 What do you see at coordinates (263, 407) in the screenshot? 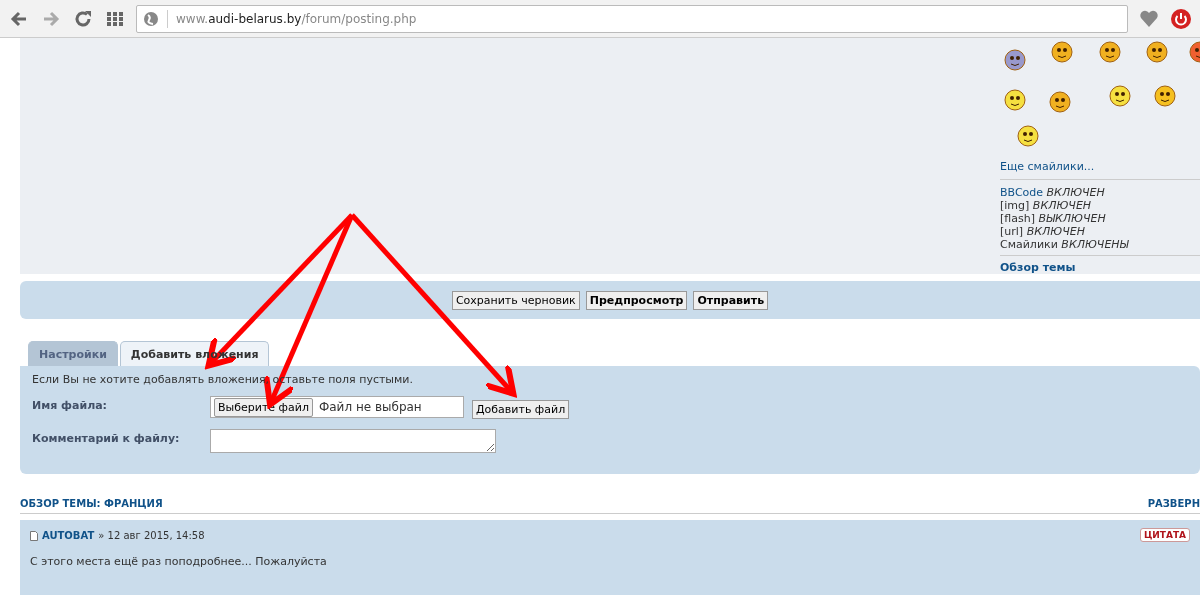
I see `choose-file-button: Выберите файл` at bounding box center [263, 407].